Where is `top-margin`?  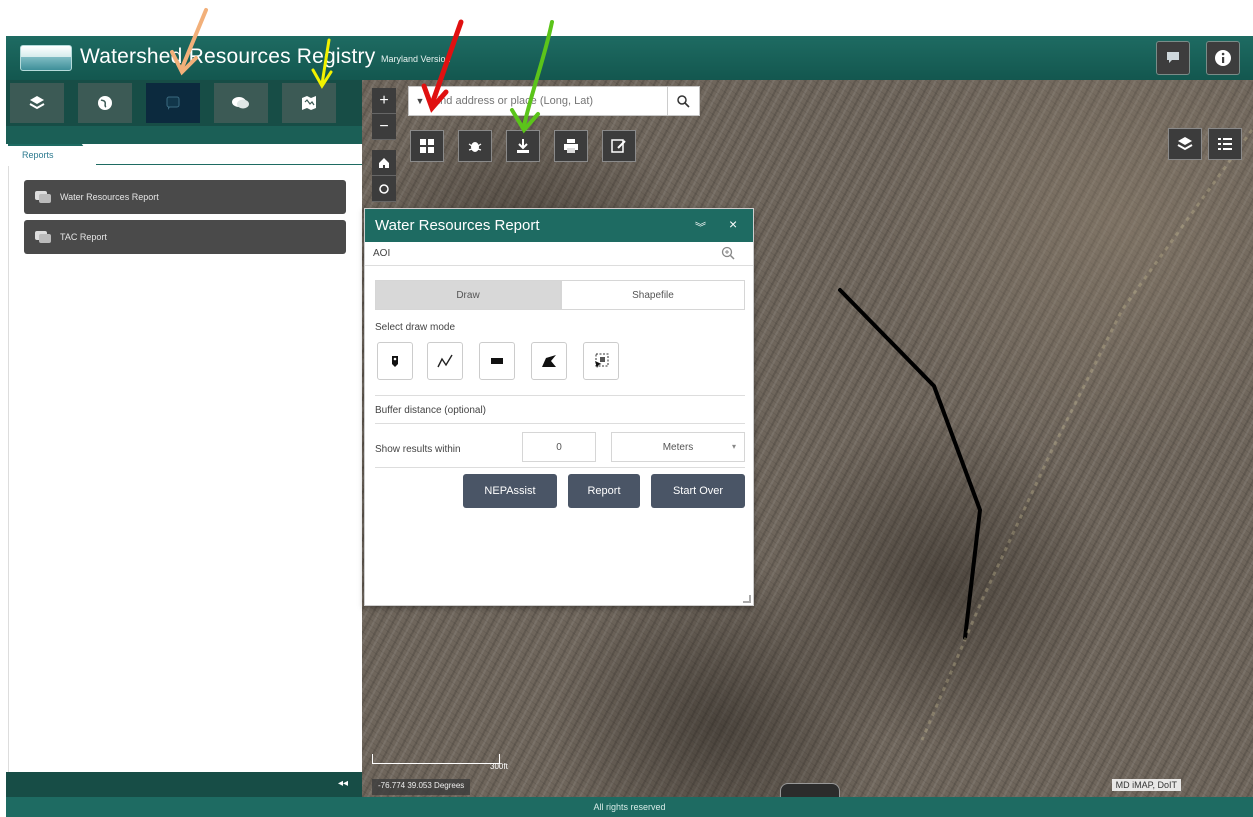
top-margin is located at coordinates (626, 18).